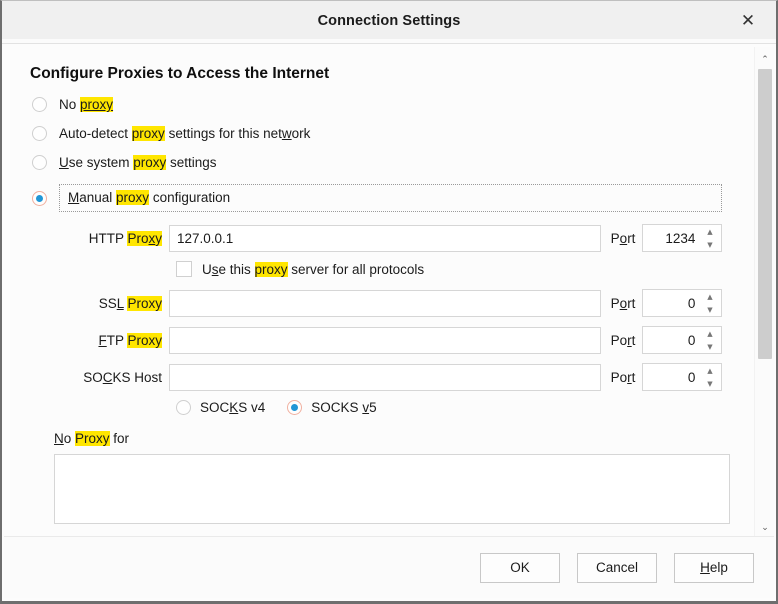 This screenshot has height=604, width=778. What do you see at coordinates (183, 407) in the screenshot?
I see `radio-socks-v4` at bounding box center [183, 407].